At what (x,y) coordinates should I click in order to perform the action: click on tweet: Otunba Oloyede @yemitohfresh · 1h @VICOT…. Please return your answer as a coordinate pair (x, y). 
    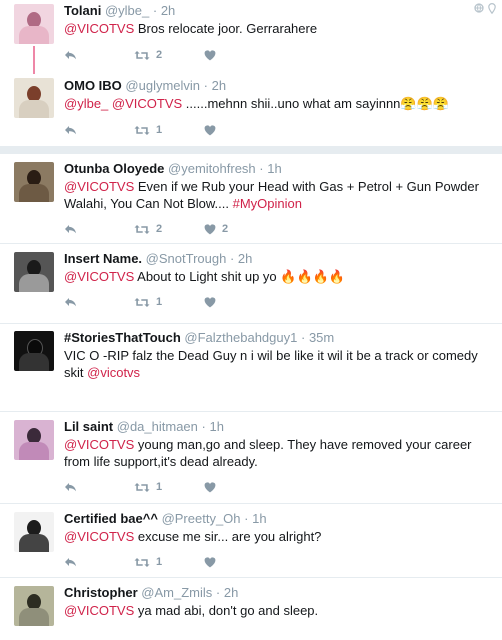
    Looking at the image, I should click on (251, 199).